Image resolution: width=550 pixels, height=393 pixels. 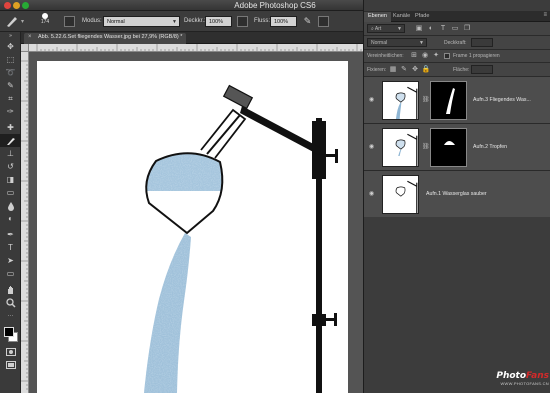 What do you see at coordinates (141, 21) in the screenshot?
I see `mode-select: Normal ▼` at bounding box center [141, 21].